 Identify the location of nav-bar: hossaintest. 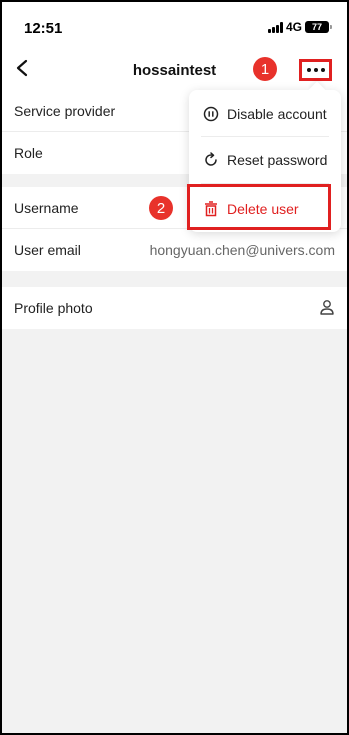
(174, 71).